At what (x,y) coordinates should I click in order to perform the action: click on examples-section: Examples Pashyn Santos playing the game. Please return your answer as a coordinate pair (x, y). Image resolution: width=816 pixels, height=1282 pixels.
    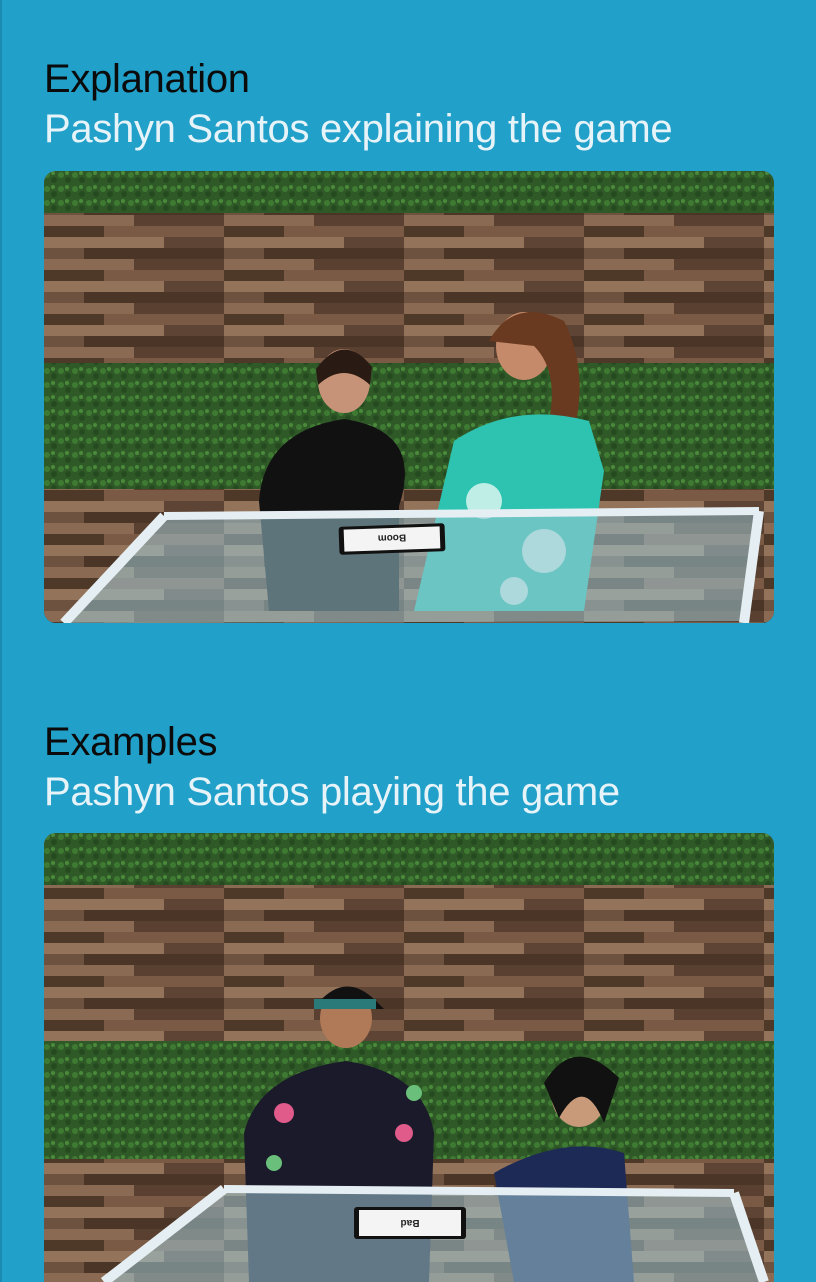
    Looking at the image, I should click on (409, 767).